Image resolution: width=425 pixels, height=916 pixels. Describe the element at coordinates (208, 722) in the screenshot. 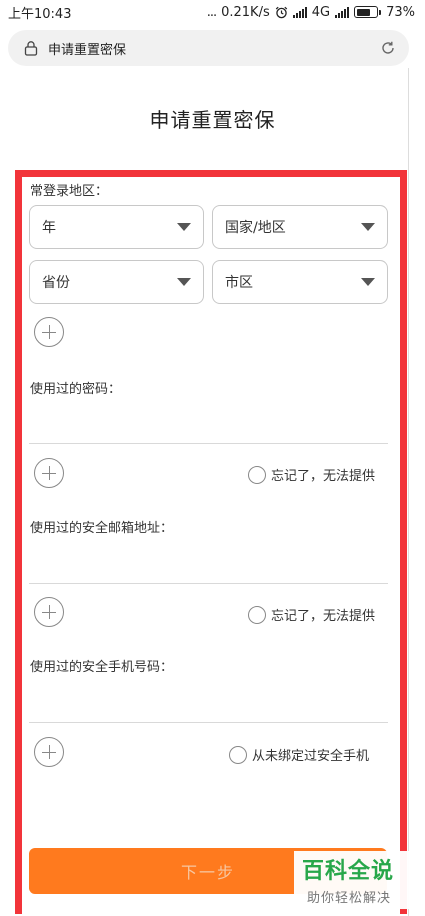

I see `phone-input-line` at that location.